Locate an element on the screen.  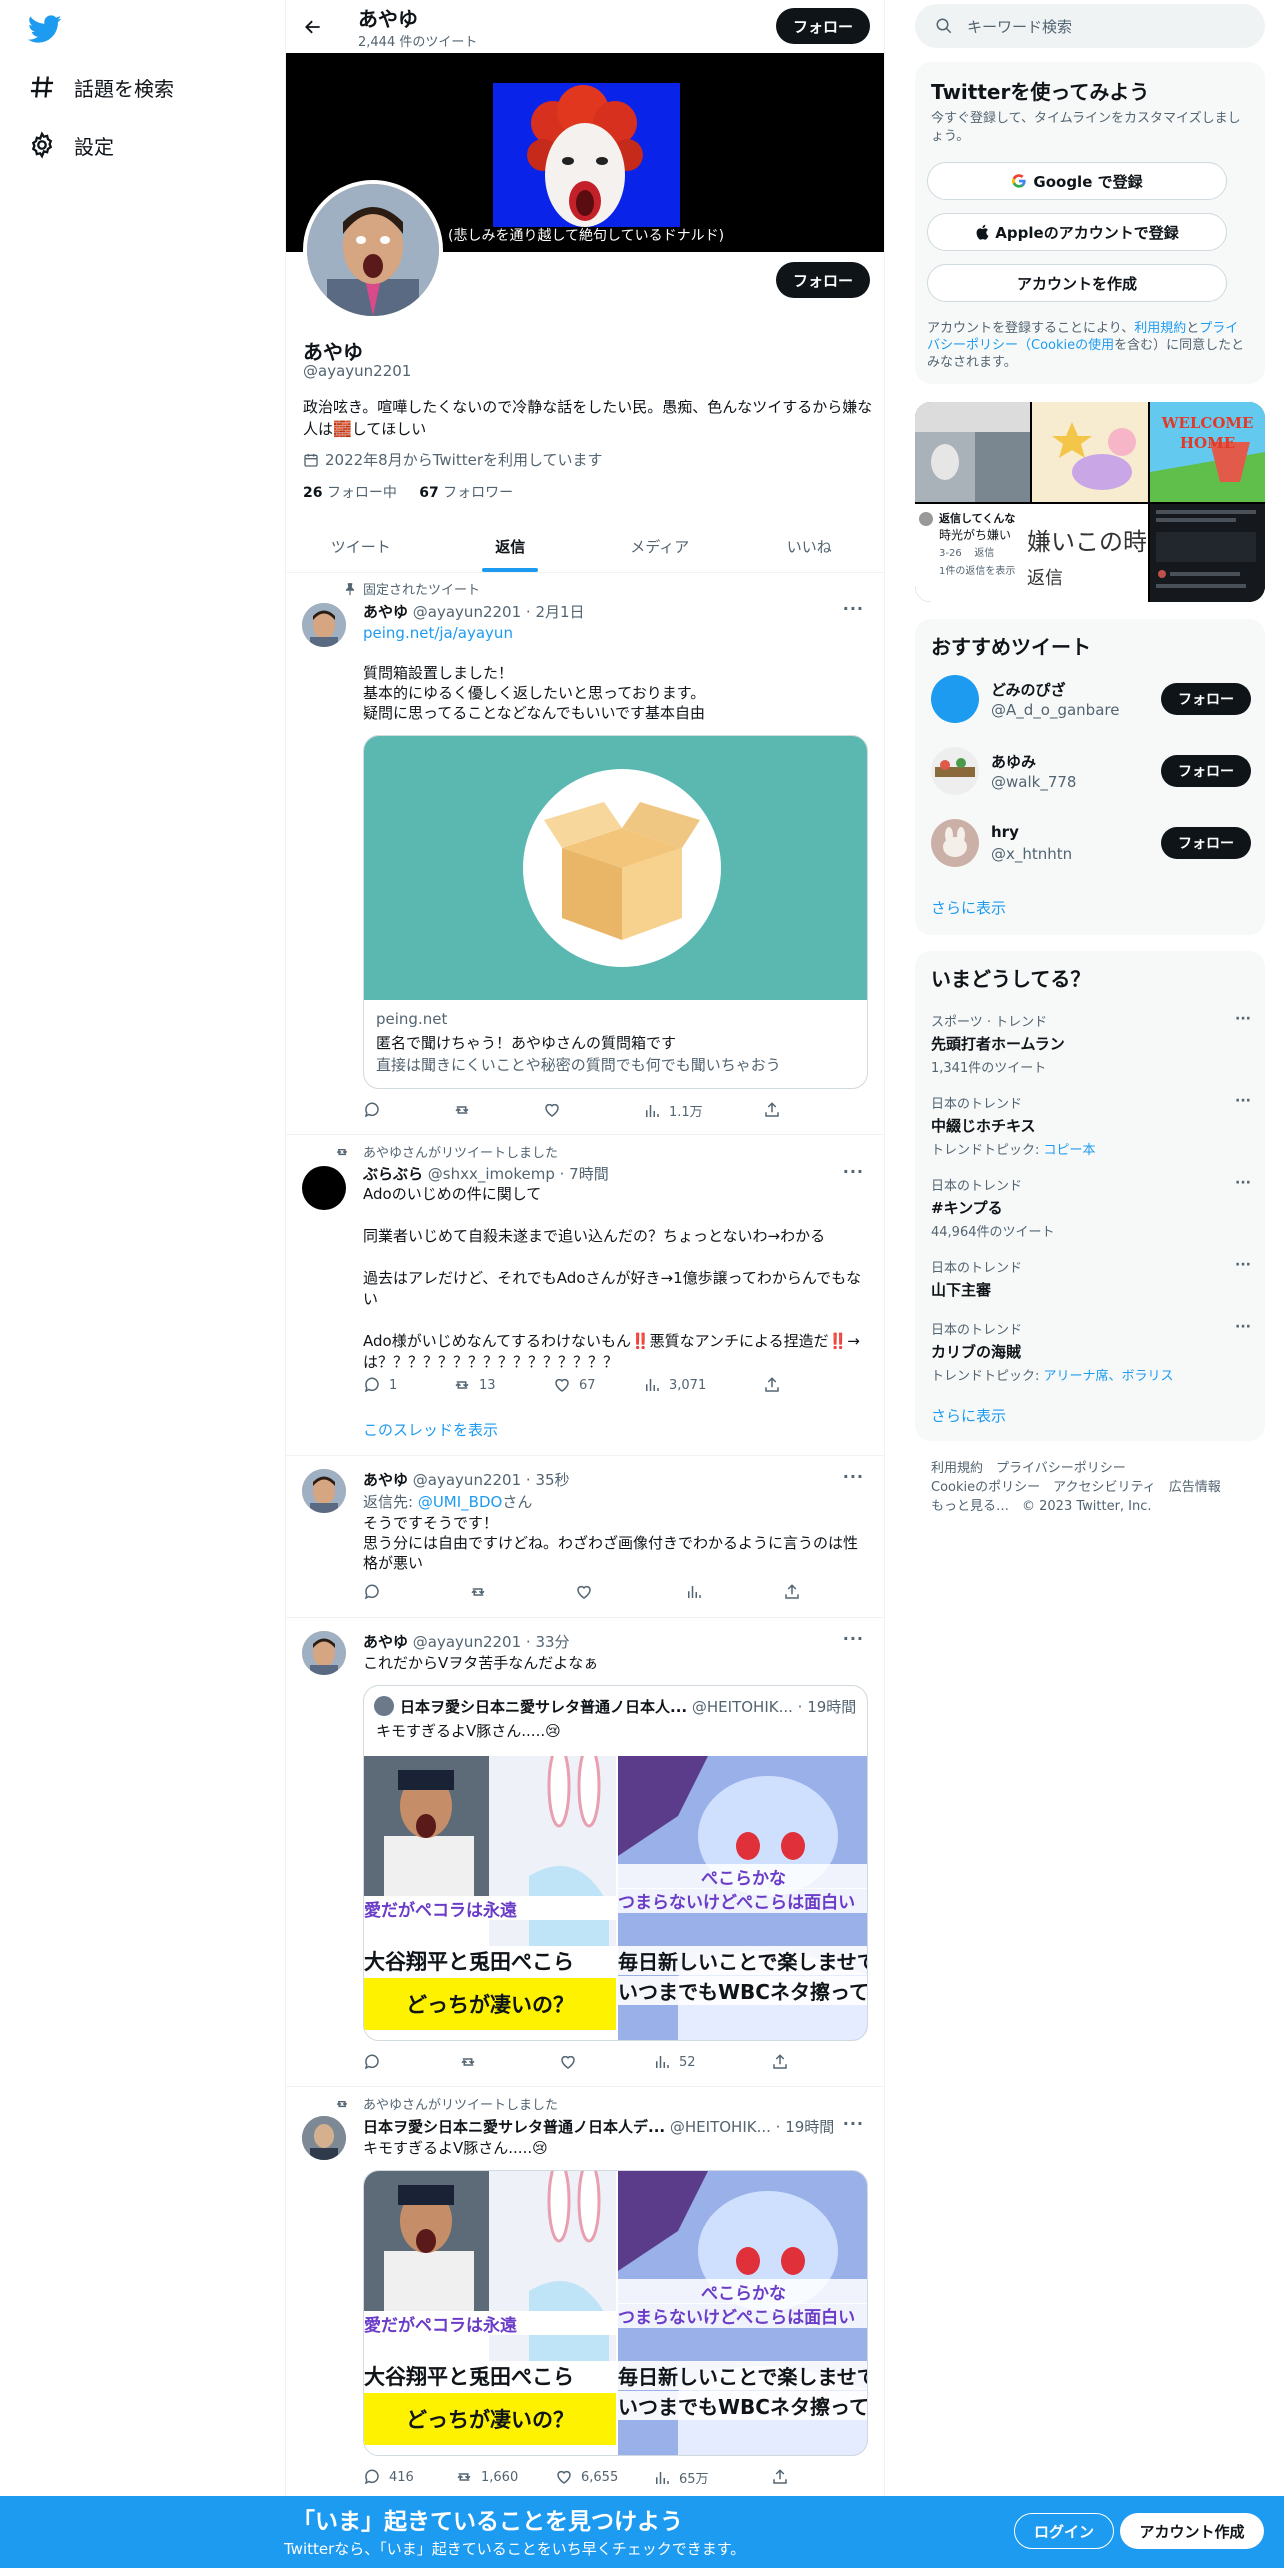
media-thumb-4: 返信してくんな 時光がち嫌い 3-26 返信 1件の返信を表示 嫌いこの時 返信 is located at coordinates (1031, 553).